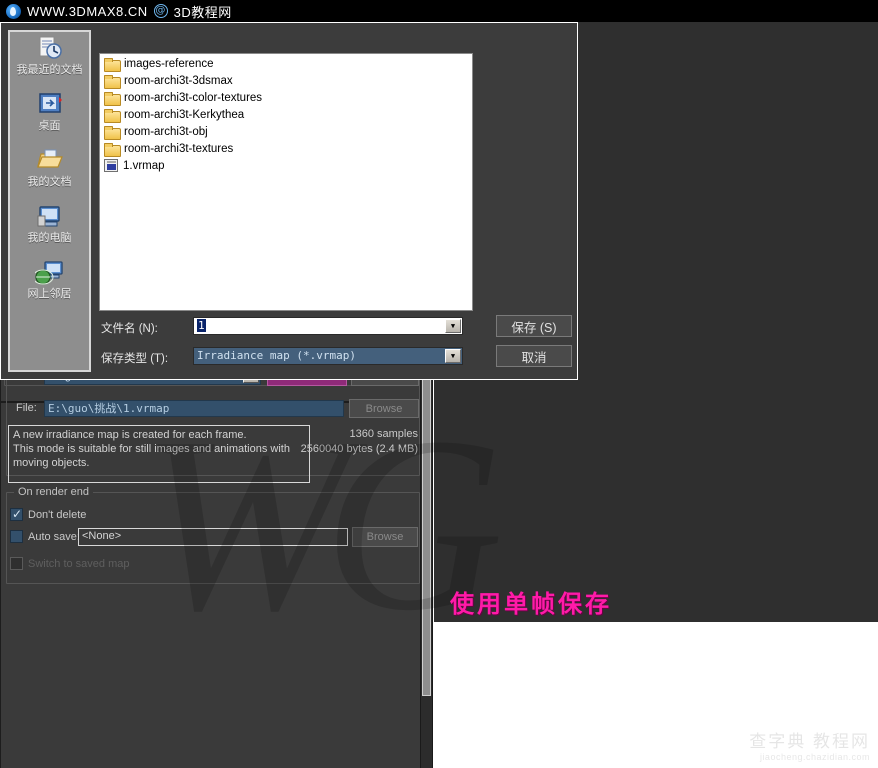 The image size is (878, 768). What do you see at coordinates (49, 182) in the screenshot?
I see `places-item-label: 我的文档` at bounding box center [49, 182].